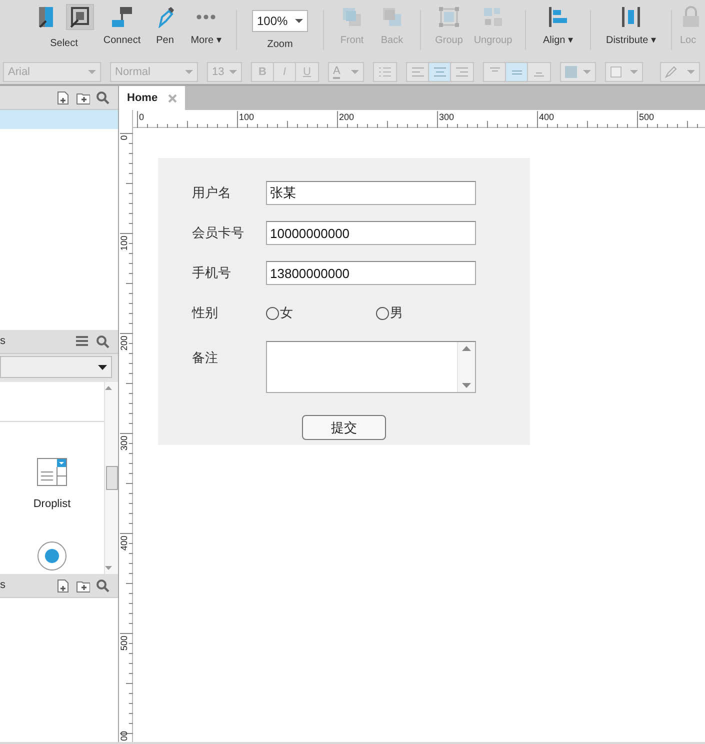 This screenshot has height=744, width=705. I want to click on connect-icon, so click(122, 17).